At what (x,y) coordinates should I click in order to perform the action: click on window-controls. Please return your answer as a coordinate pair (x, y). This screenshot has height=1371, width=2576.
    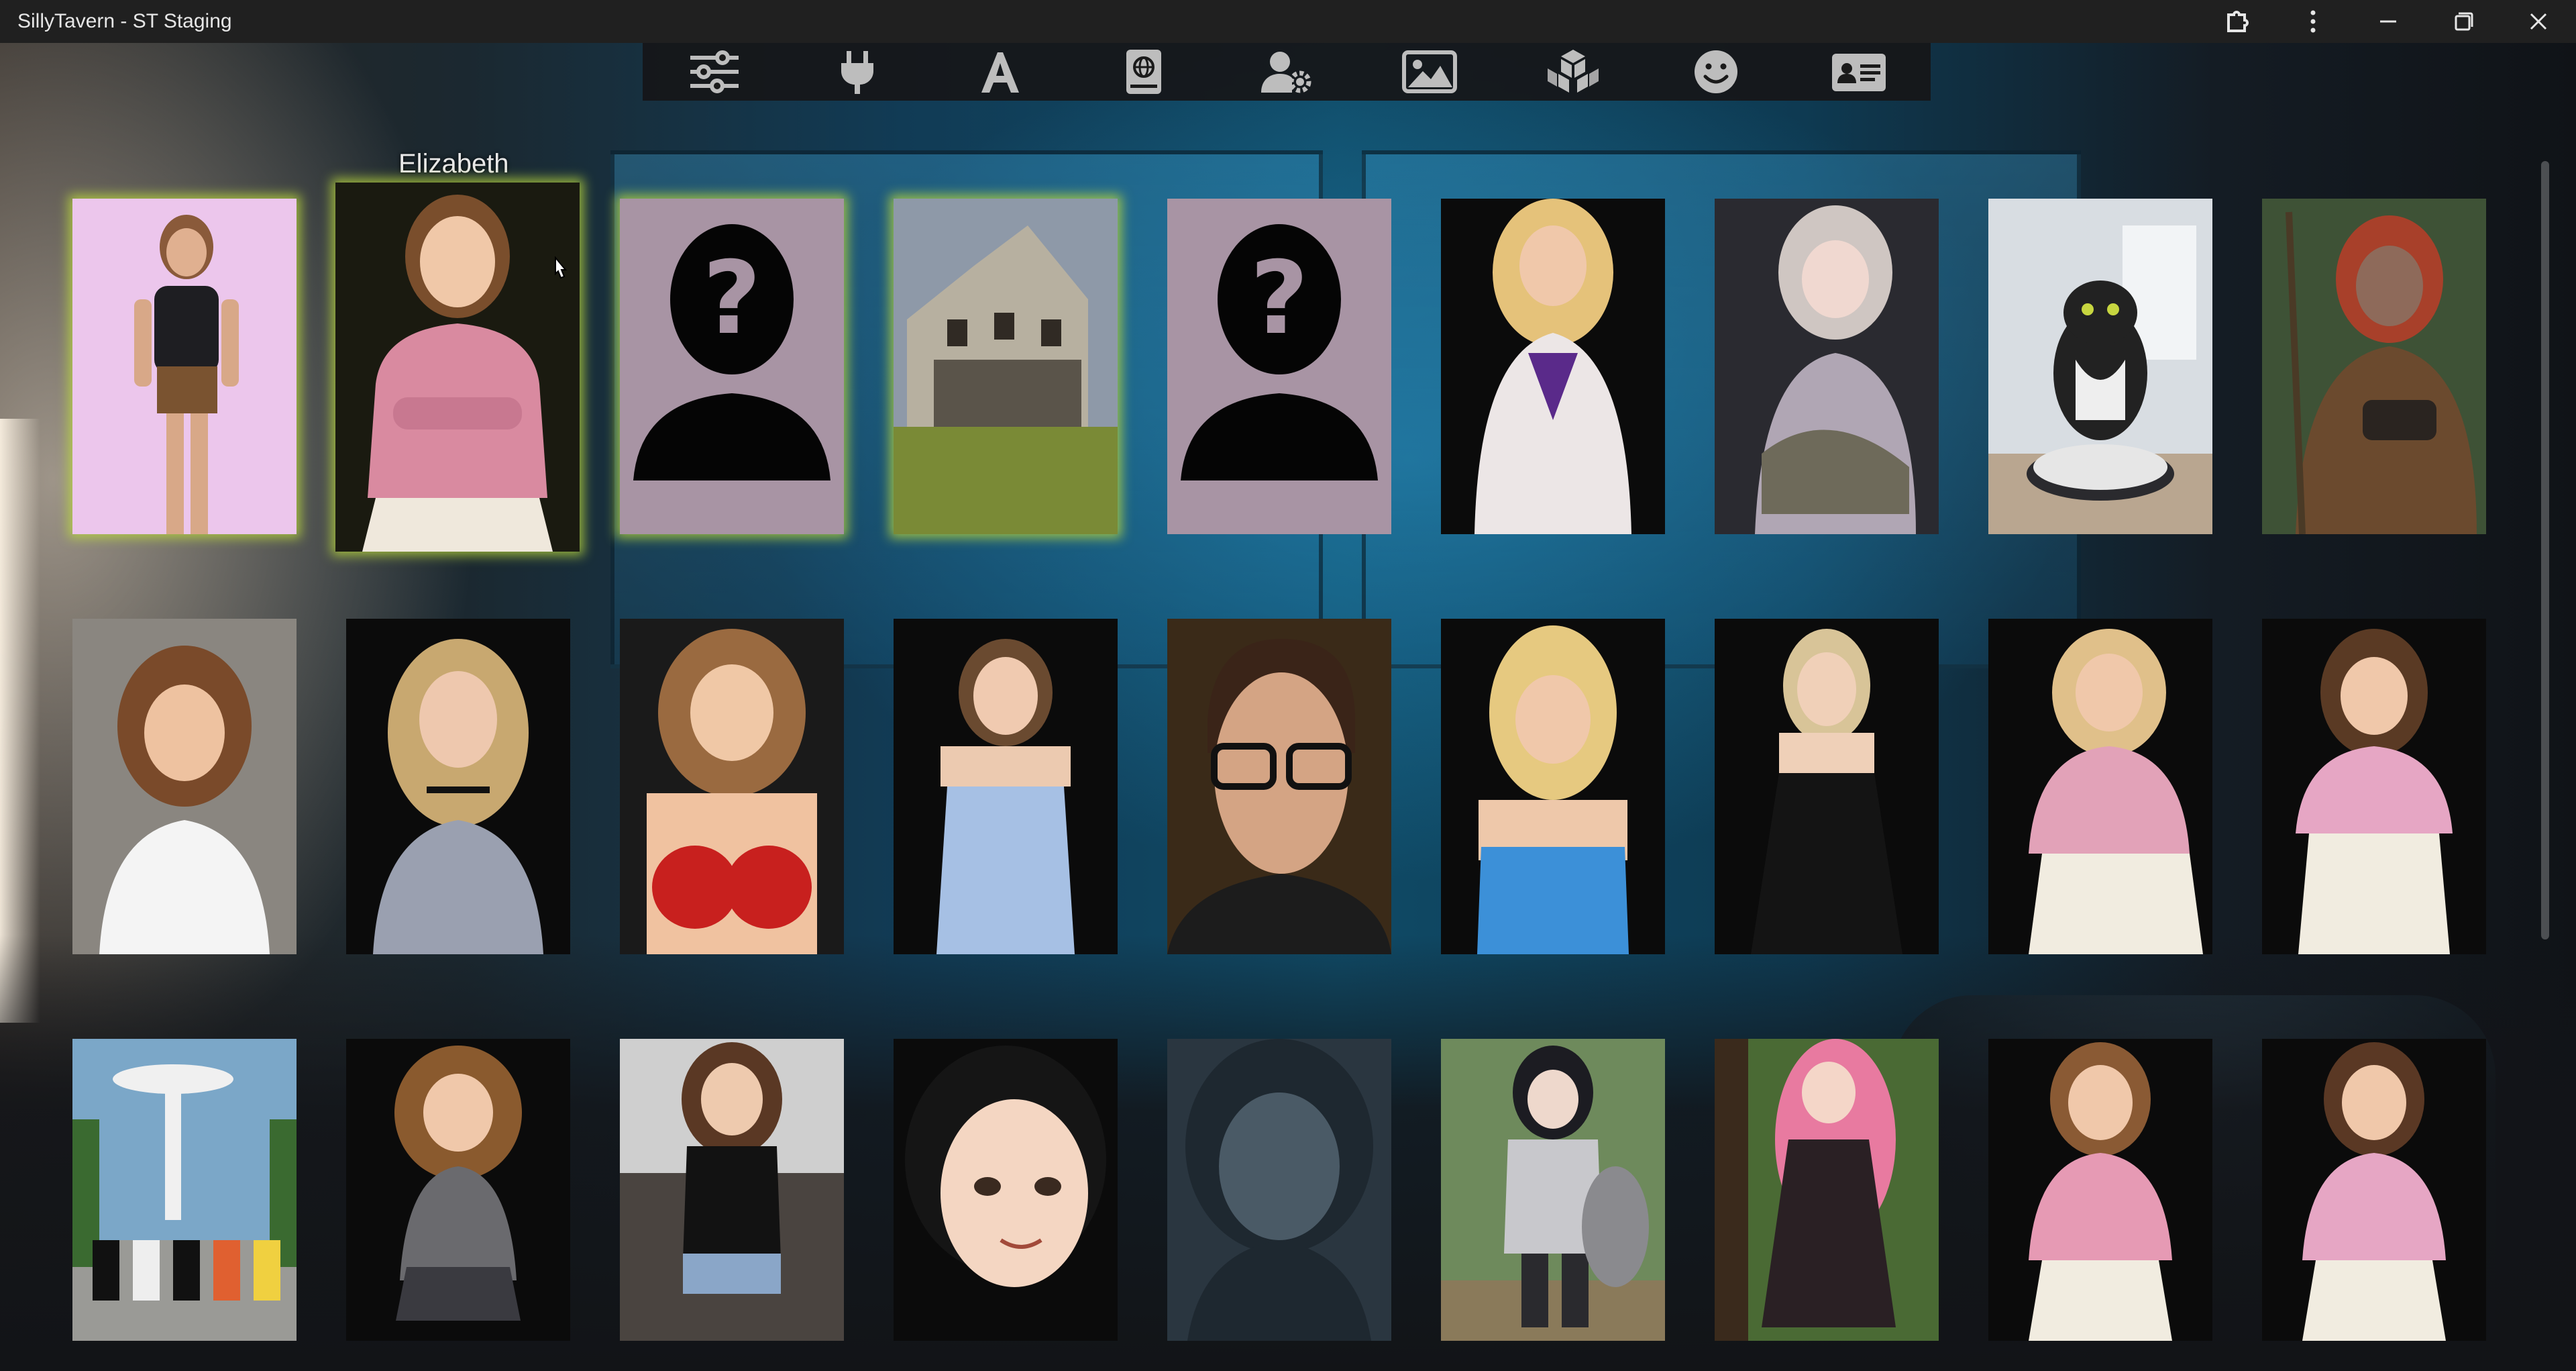
    Looking at the image, I should click on (2388, 21).